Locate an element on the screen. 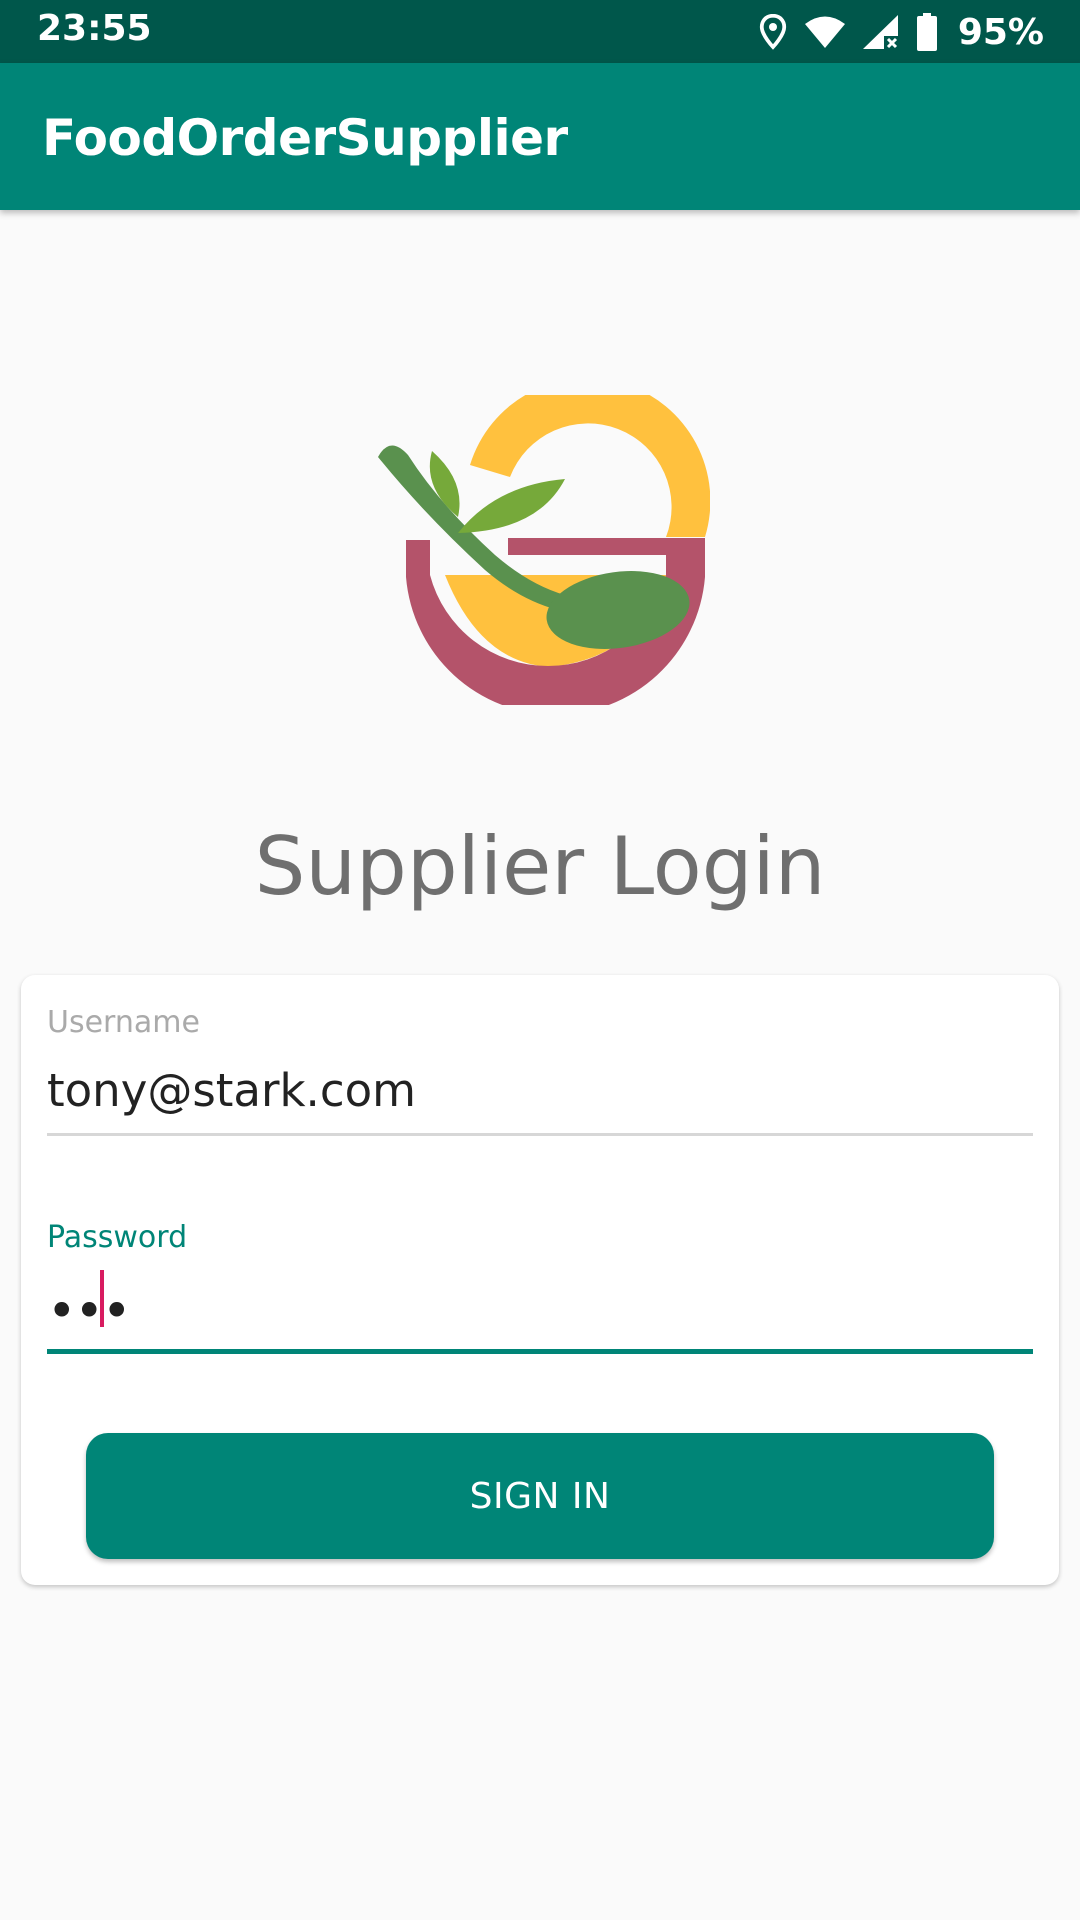 This screenshot has width=1080, height=1920. cellular-no-data-icon is located at coordinates (880, 32).